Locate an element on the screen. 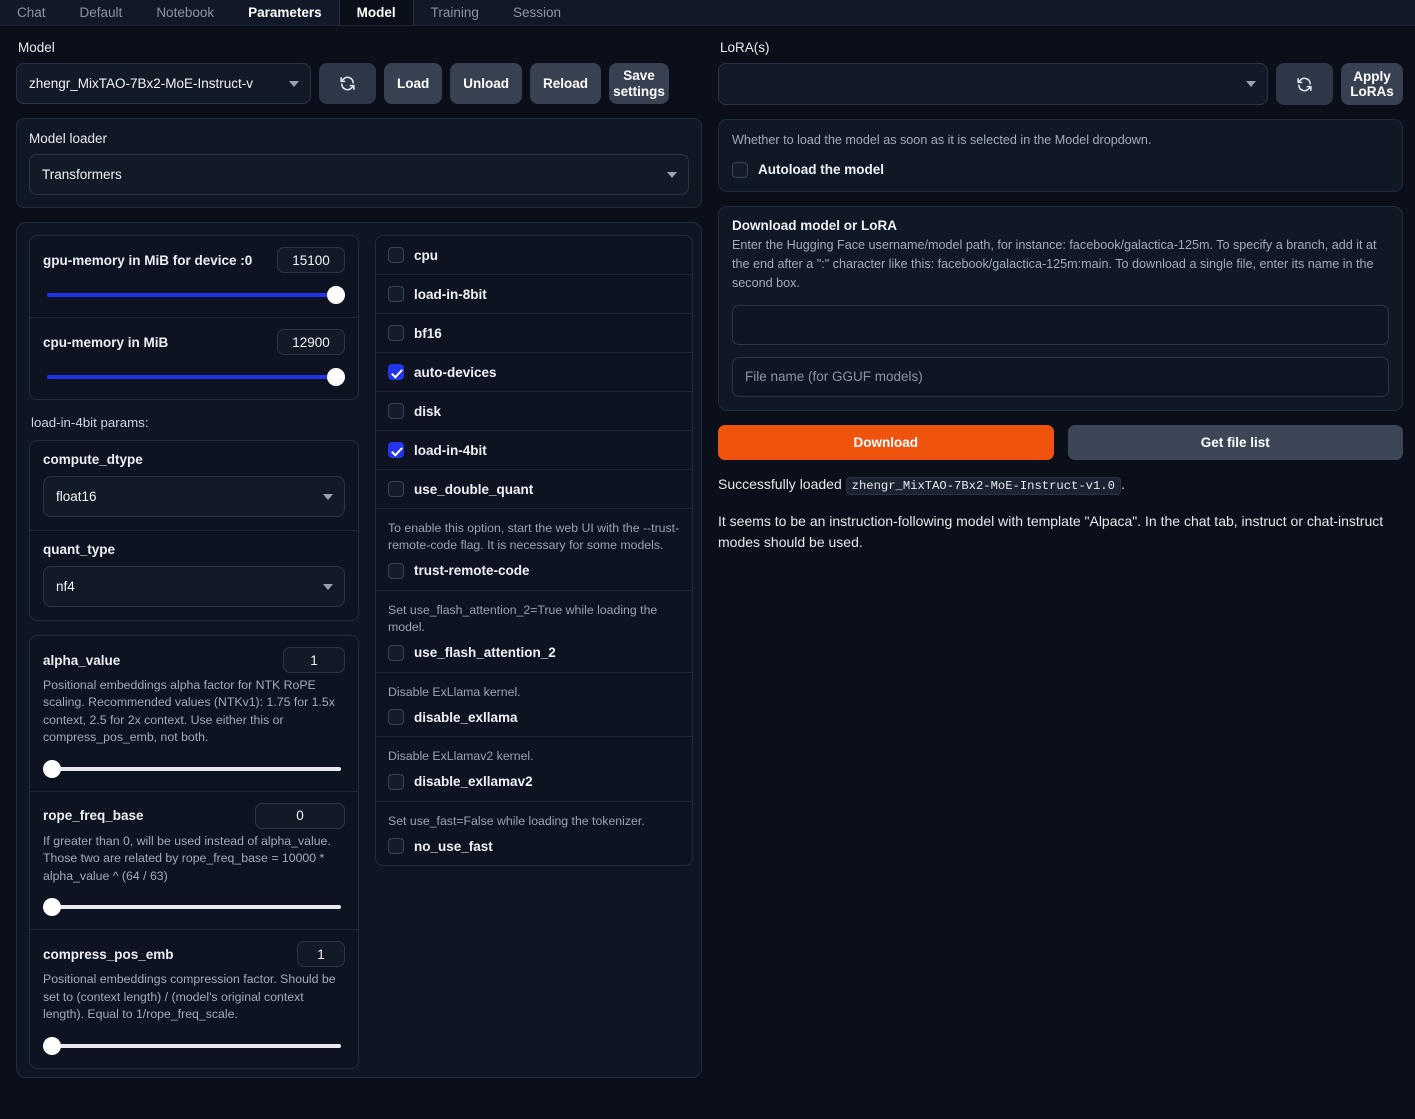 The height and width of the screenshot is (1119, 1415). download-button: Download is located at coordinates (886, 442).